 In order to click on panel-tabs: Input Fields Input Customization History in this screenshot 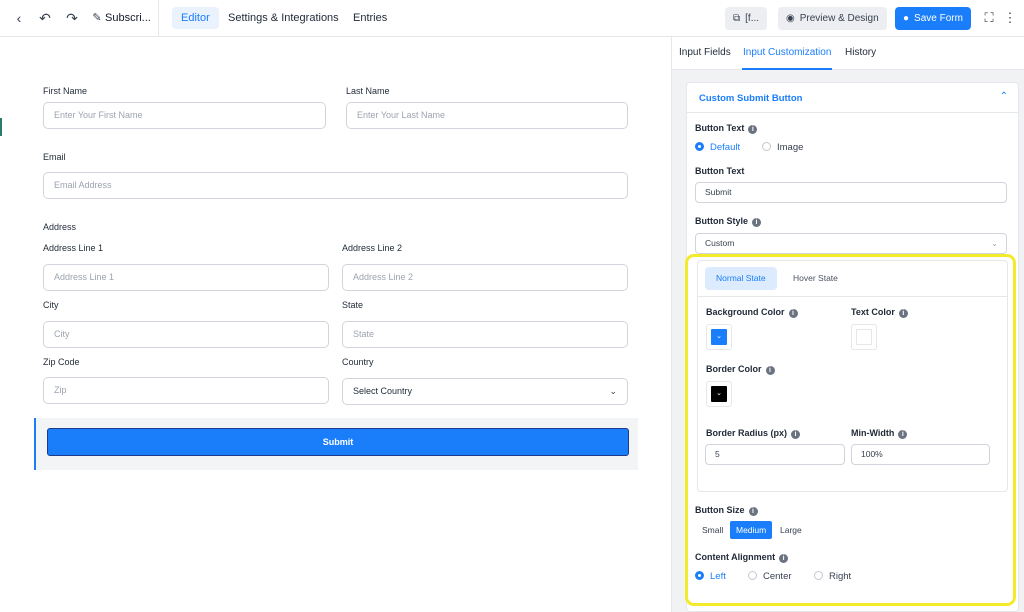, I will do `click(848, 53)`.